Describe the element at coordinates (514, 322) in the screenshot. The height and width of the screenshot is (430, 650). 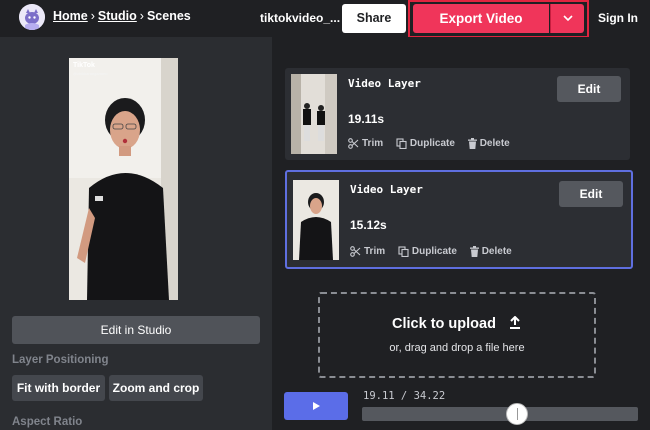
I see `upload-icon` at that location.